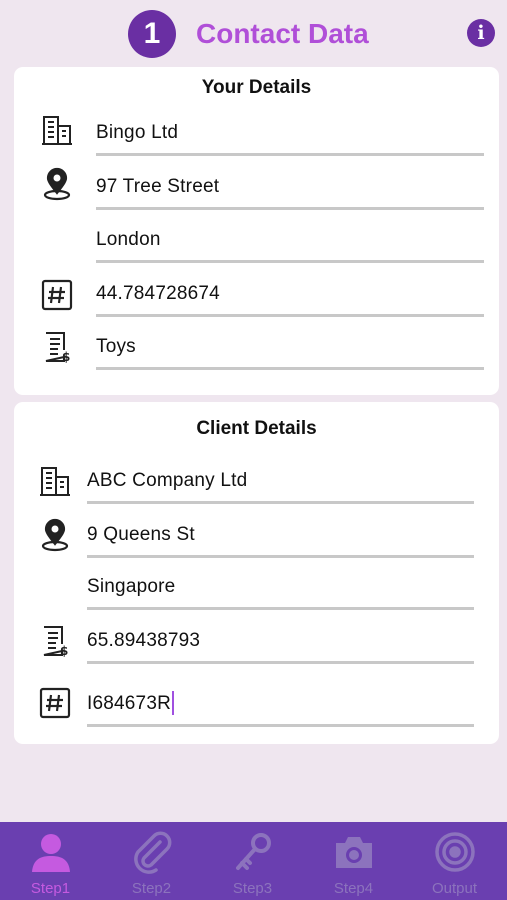 The image size is (507, 900). What do you see at coordinates (173, 703) in the screenshot?
I see `text-caret` at bounding box center [173, 703].